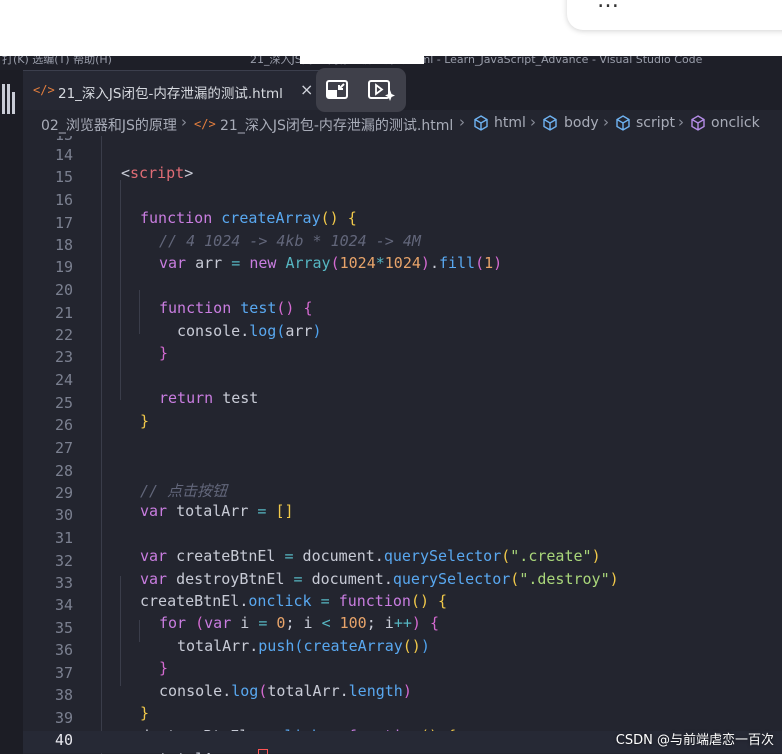 The image size is (782, 754). What do you see at coordinates (63, 605) in the screenshot?
I see `line-number: 34` at bounding box center [63, 605].